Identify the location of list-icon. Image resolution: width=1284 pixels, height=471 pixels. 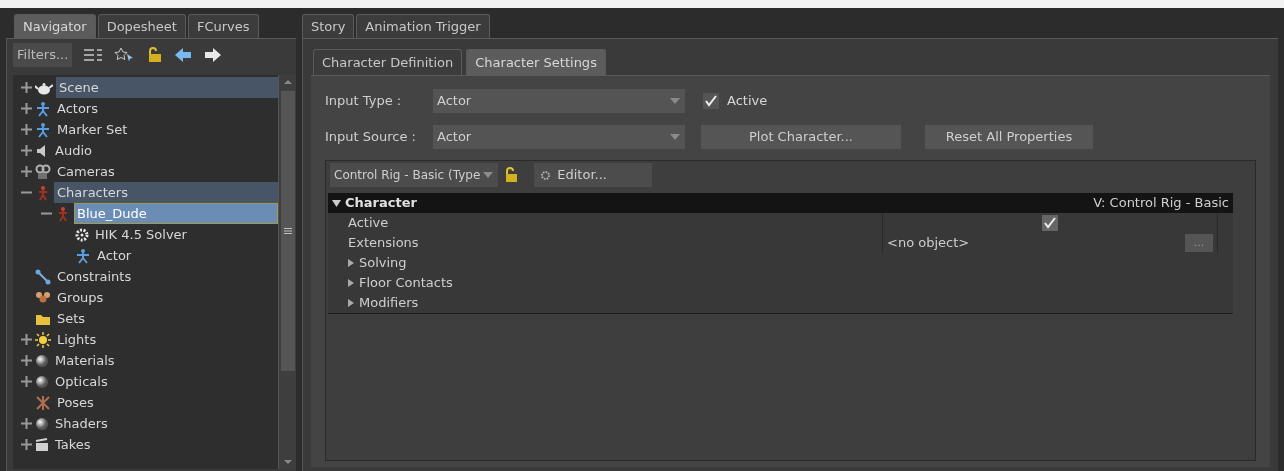
(93, 55).